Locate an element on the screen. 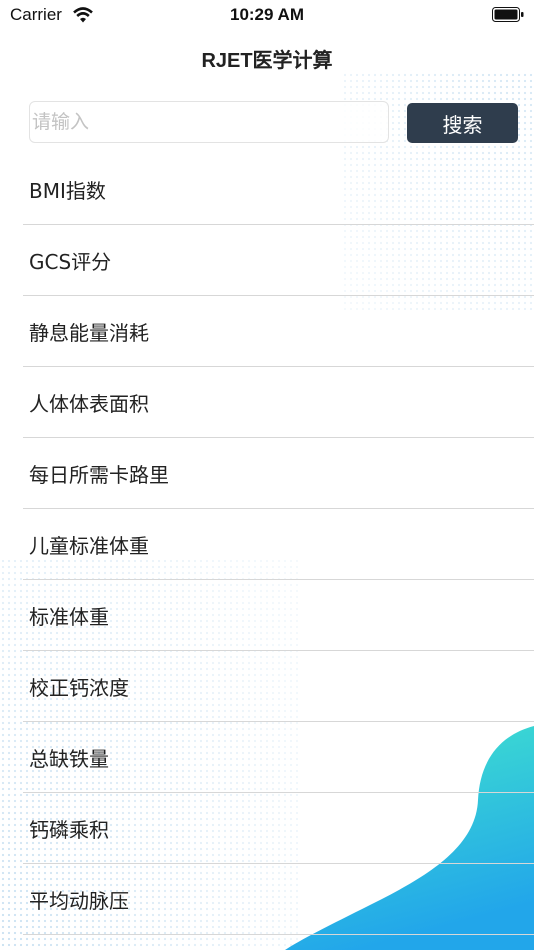 This screenshot has width=534, height=950. list-item-total-iron-deficit: 总缺铁量 is located at coordinates (267, 757).